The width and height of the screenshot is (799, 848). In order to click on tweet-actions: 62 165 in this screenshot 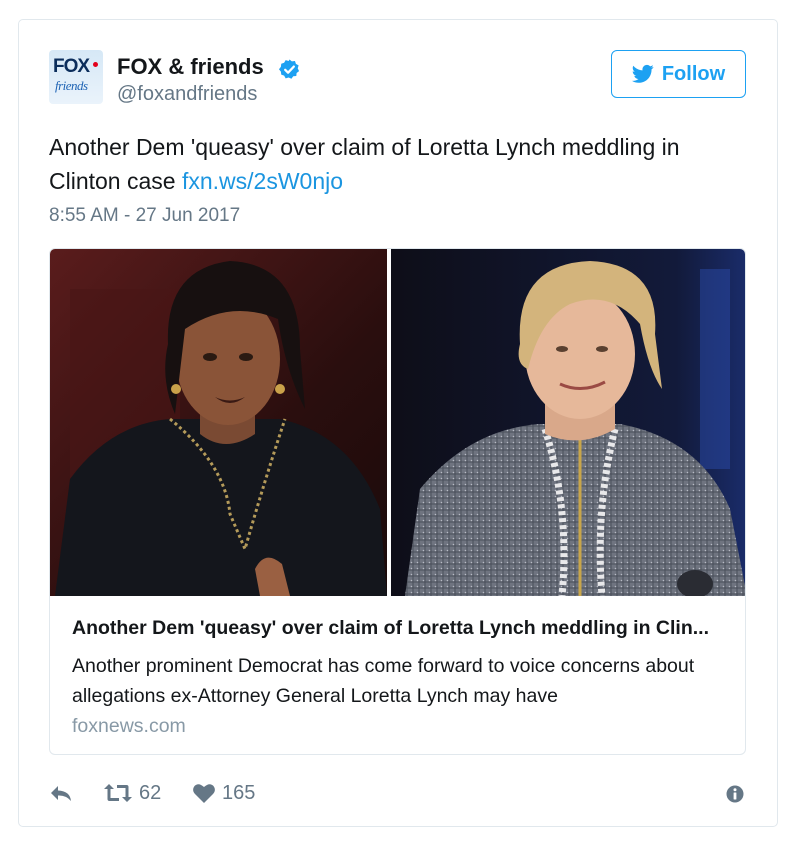, I will do `click(399, 793)`.